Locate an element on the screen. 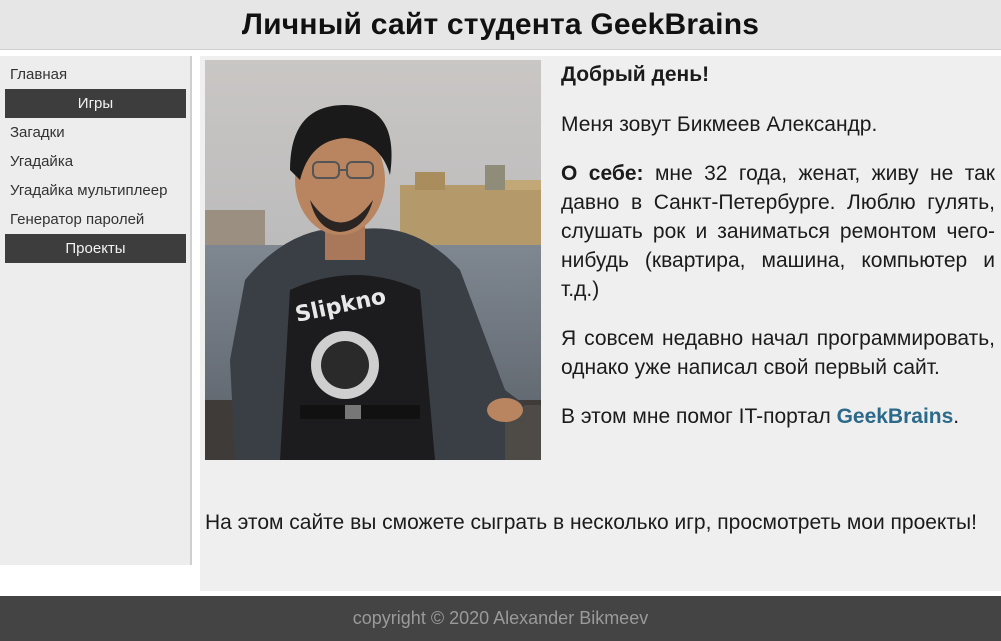  copyright-text: copyright © 2020 Alexander Bikmeev is located at coordinates (500, 618).